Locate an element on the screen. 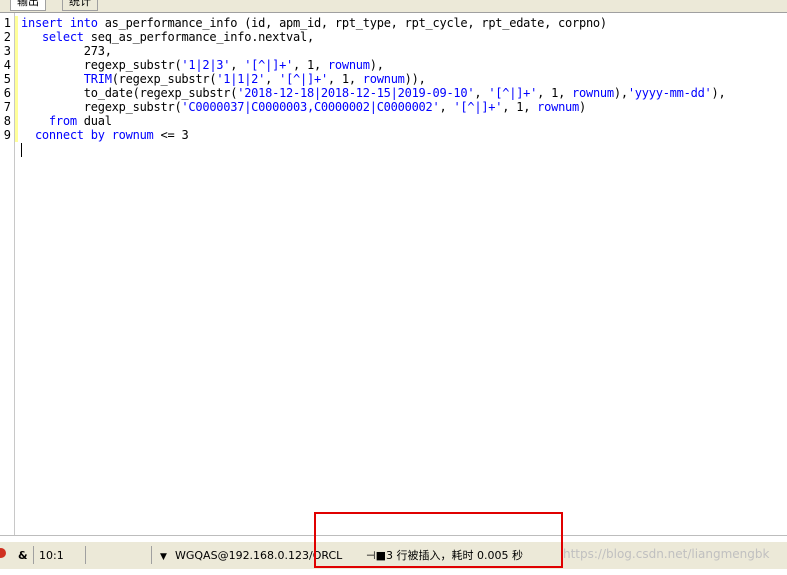 The height and width of the screenshot is (575, 787). code-text: <= 3 is located at coordinates (171, 135).